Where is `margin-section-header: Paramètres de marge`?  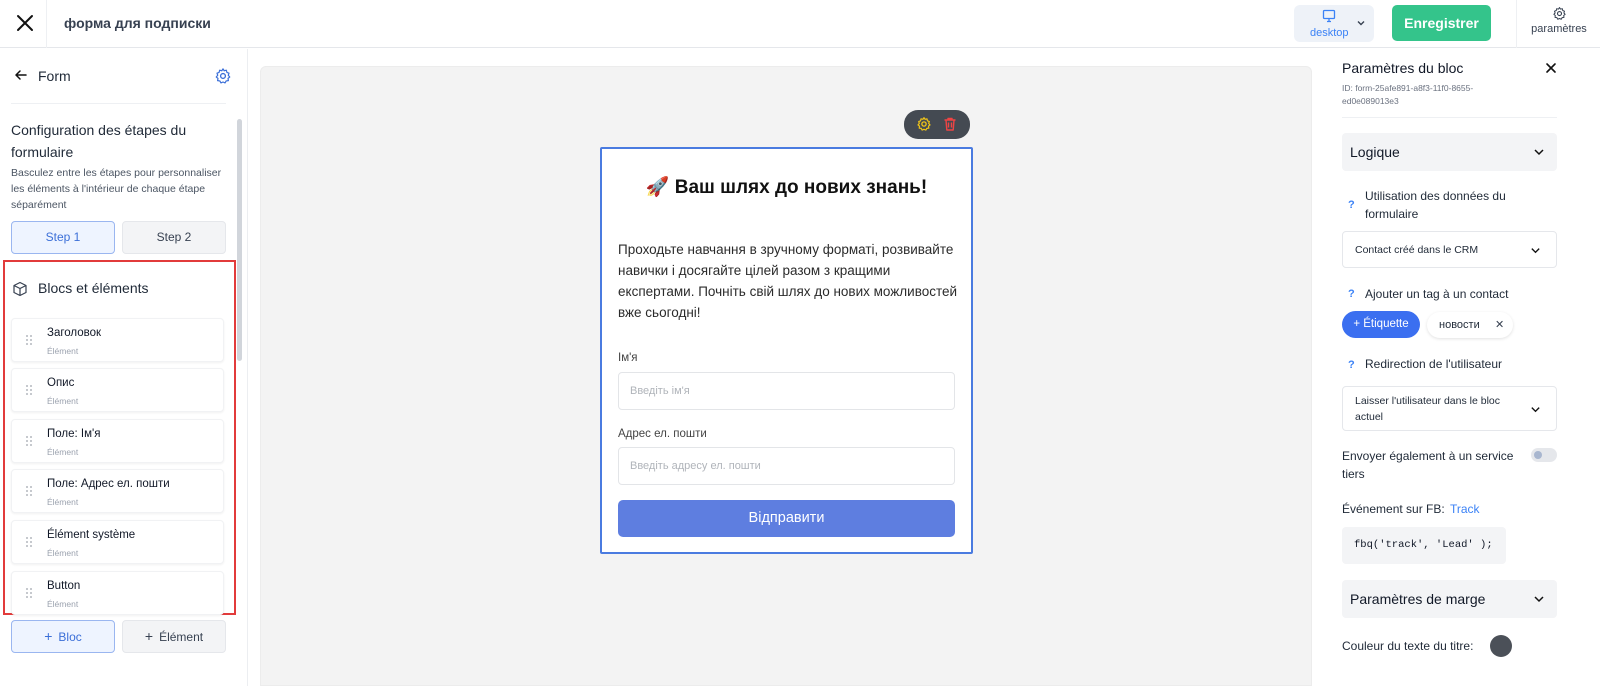
margin-section-header: Paramètres de marge is located at coordinates (1449, 599).